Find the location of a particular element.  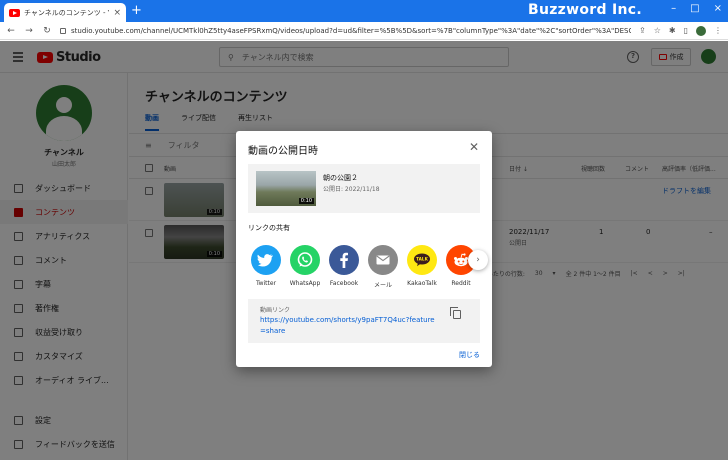

close-button: 閉じる is located at coordinates (469, 355).